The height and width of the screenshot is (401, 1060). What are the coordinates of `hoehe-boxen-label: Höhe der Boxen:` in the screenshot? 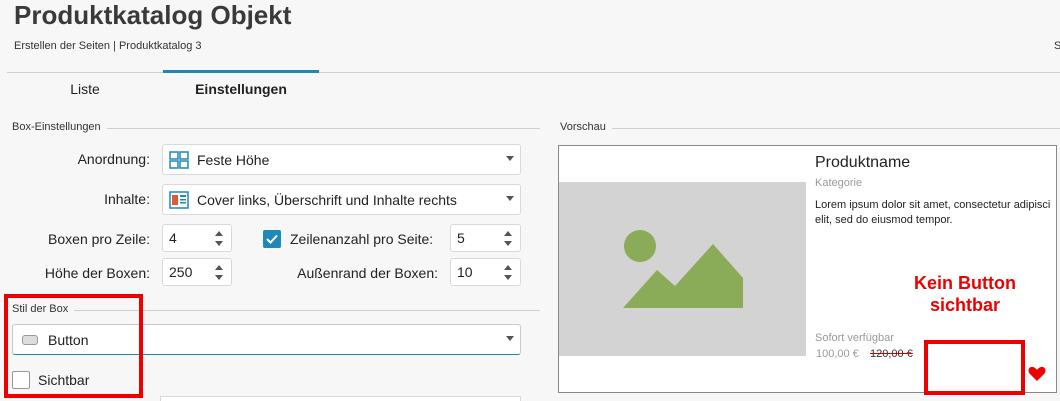 It's located at (97, 273).